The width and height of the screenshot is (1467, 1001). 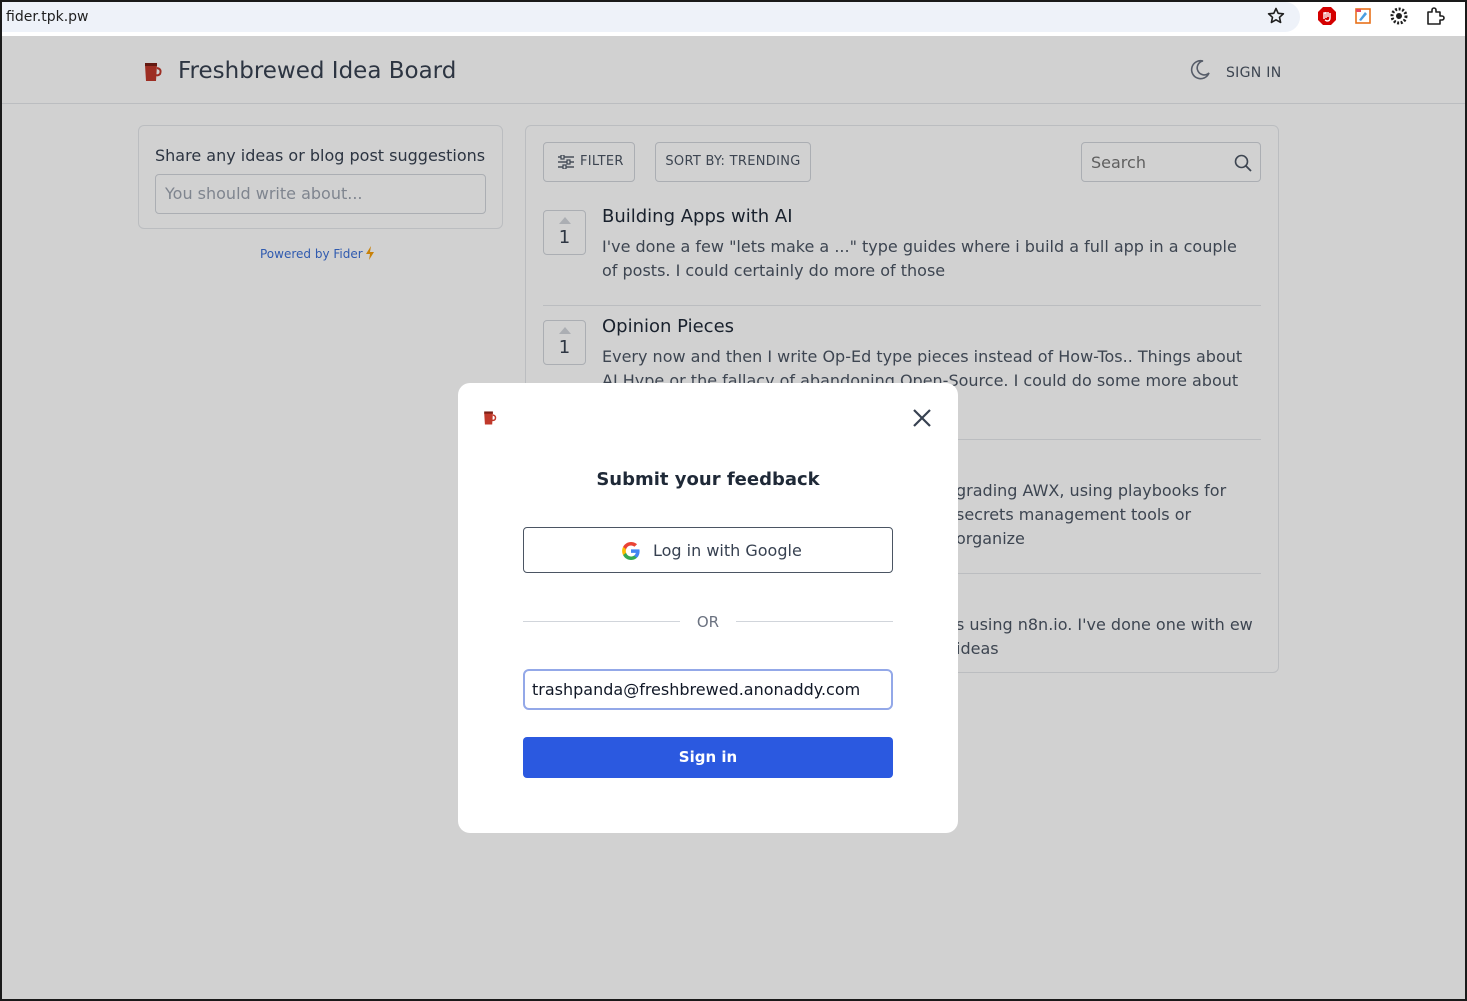 I want to click on browser-toolbar: fider.tpk.pw, so click(x=733, y=19).